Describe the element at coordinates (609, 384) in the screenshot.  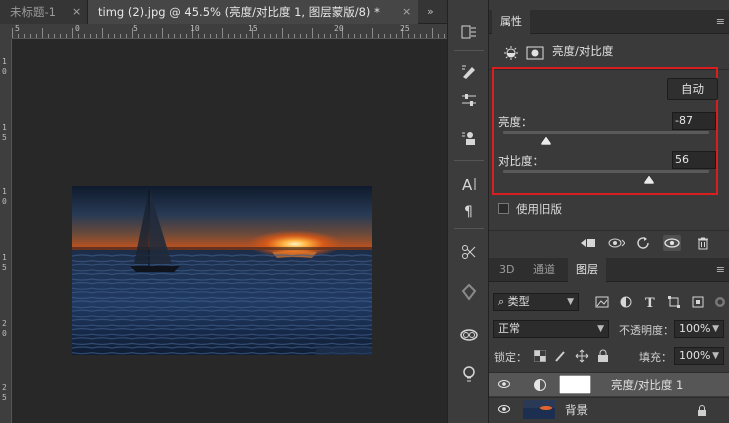
I see `layer-row-brightness: 亮度/对比度 1` at that location.